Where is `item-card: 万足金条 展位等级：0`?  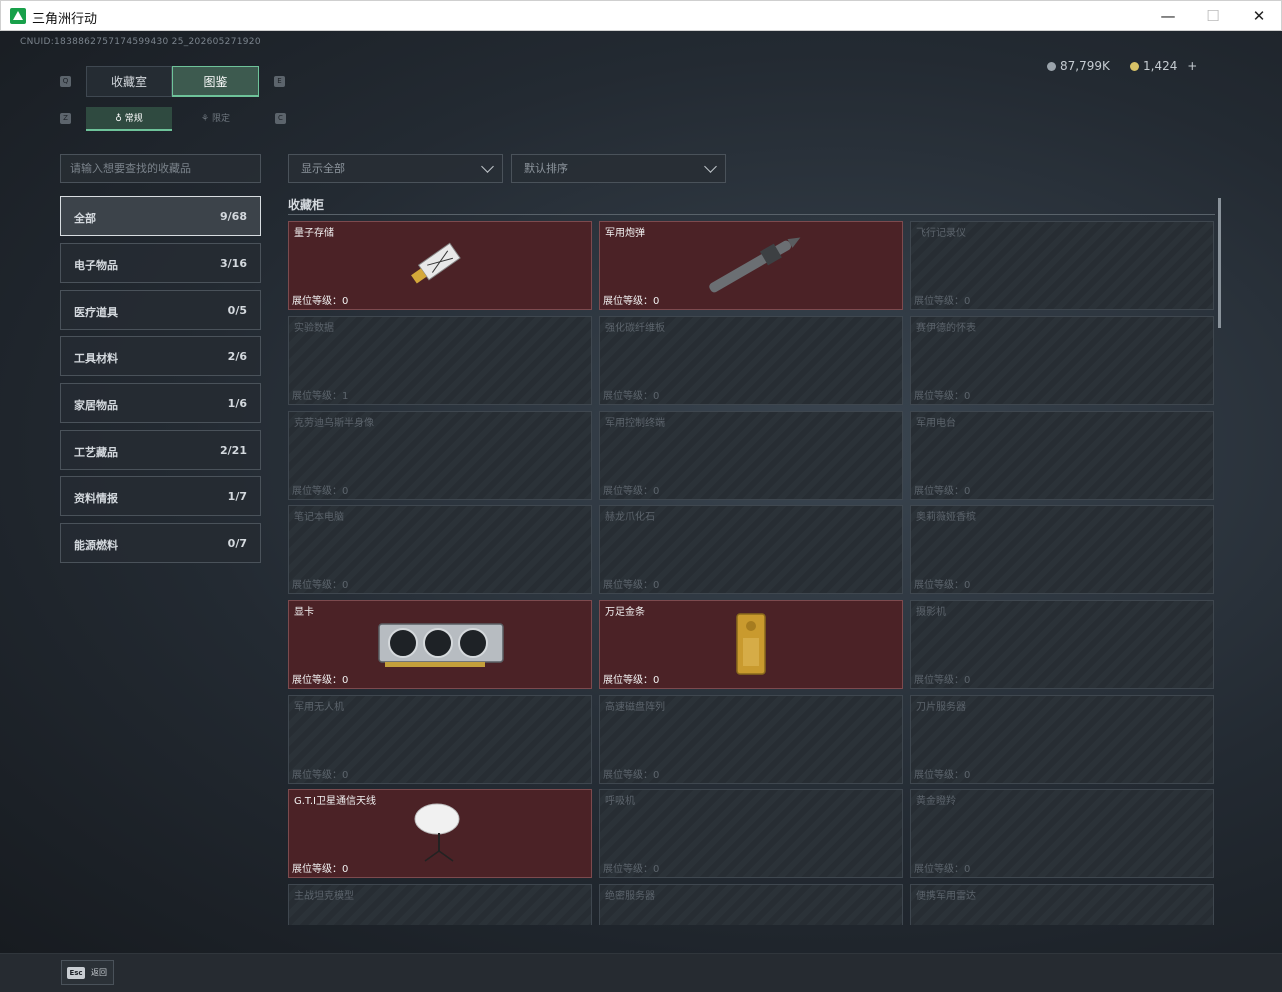 item-card: 万足金条 展位等级：0 is located at coordinates (751, 644).